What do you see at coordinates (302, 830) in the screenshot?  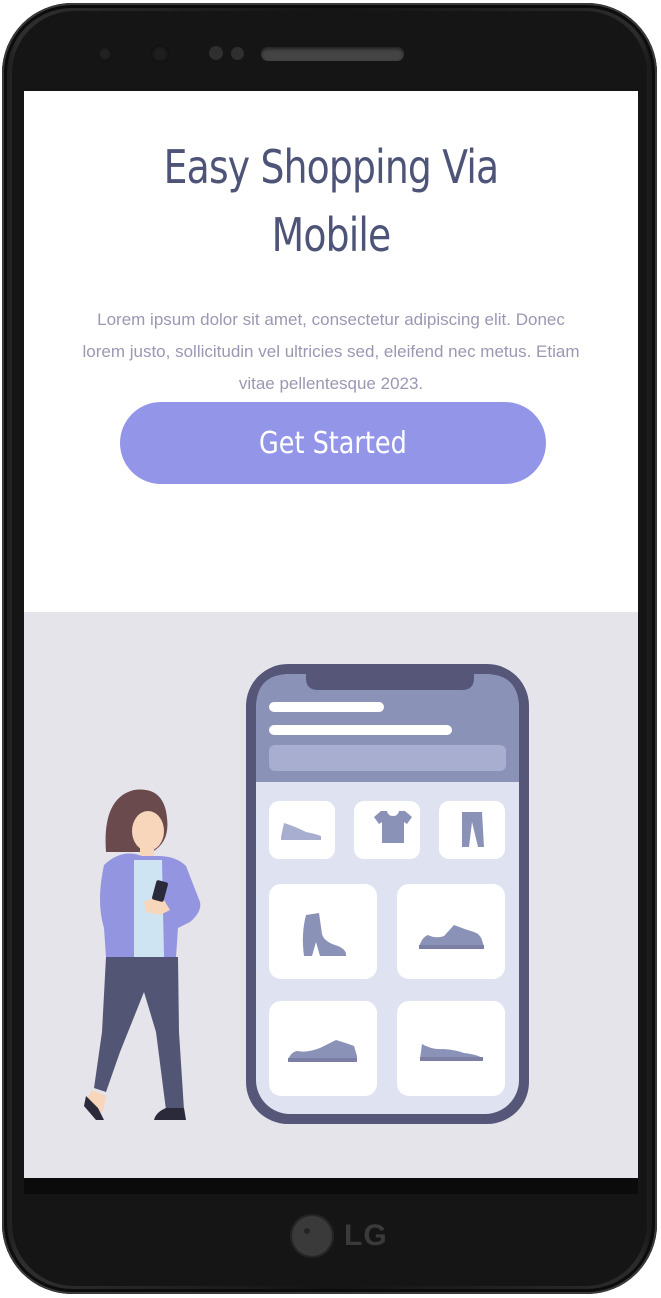 I see `tile-flat-shoe` at bounding box center [302, 830].